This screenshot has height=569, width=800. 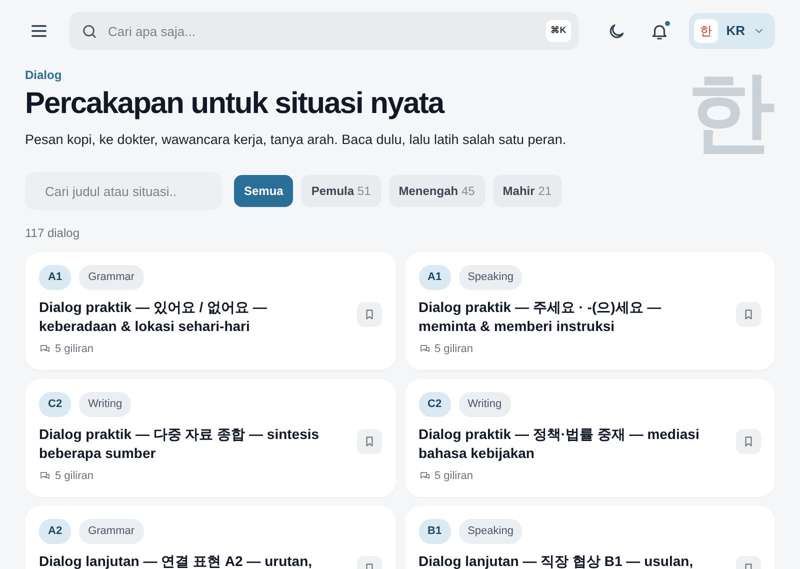 What do you see at coordinates (296, 140) in the screenshot?
I see `page-subtitle: Pesan kopi, ke dokter, wawancara kerja, tanya arah. Baca dulu, lalu latih salah satu peran.` at bounding box center [296, 140].